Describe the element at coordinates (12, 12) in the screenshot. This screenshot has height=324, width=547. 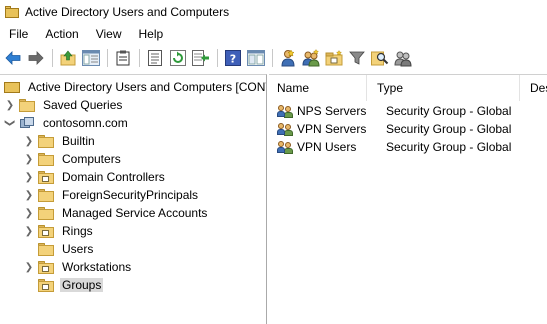
I see `folder-app-icon` at that location.